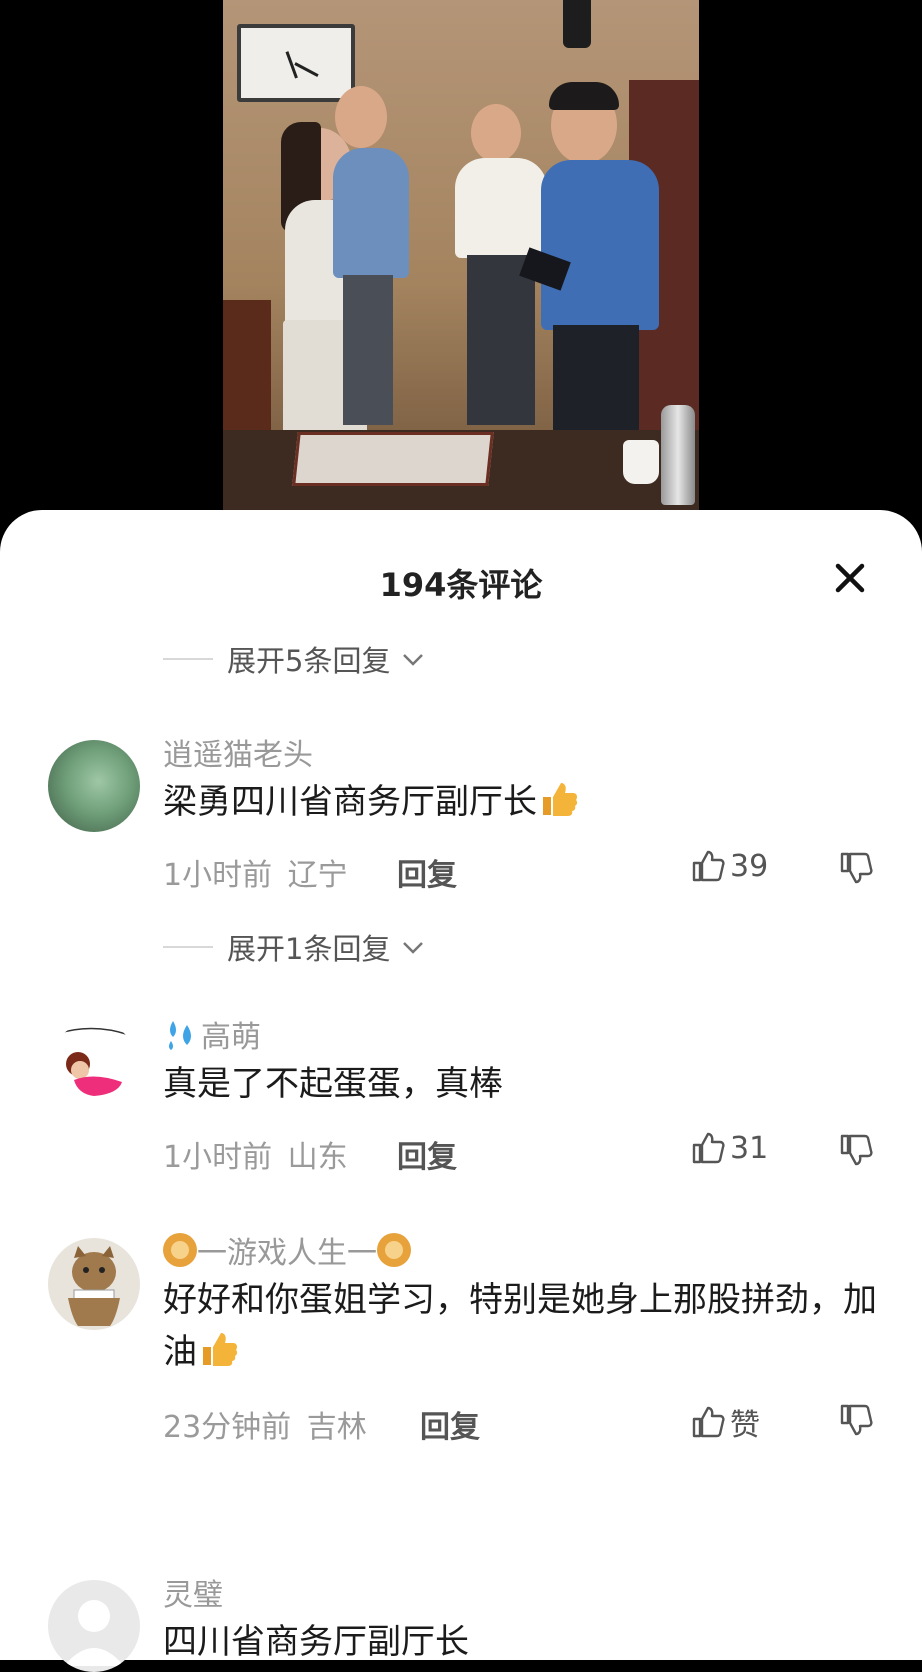  What do you see at coordinates (336, 1427) in the screenshot?
I see `comment-location: 吉林` at bounding box center [336, 1427].